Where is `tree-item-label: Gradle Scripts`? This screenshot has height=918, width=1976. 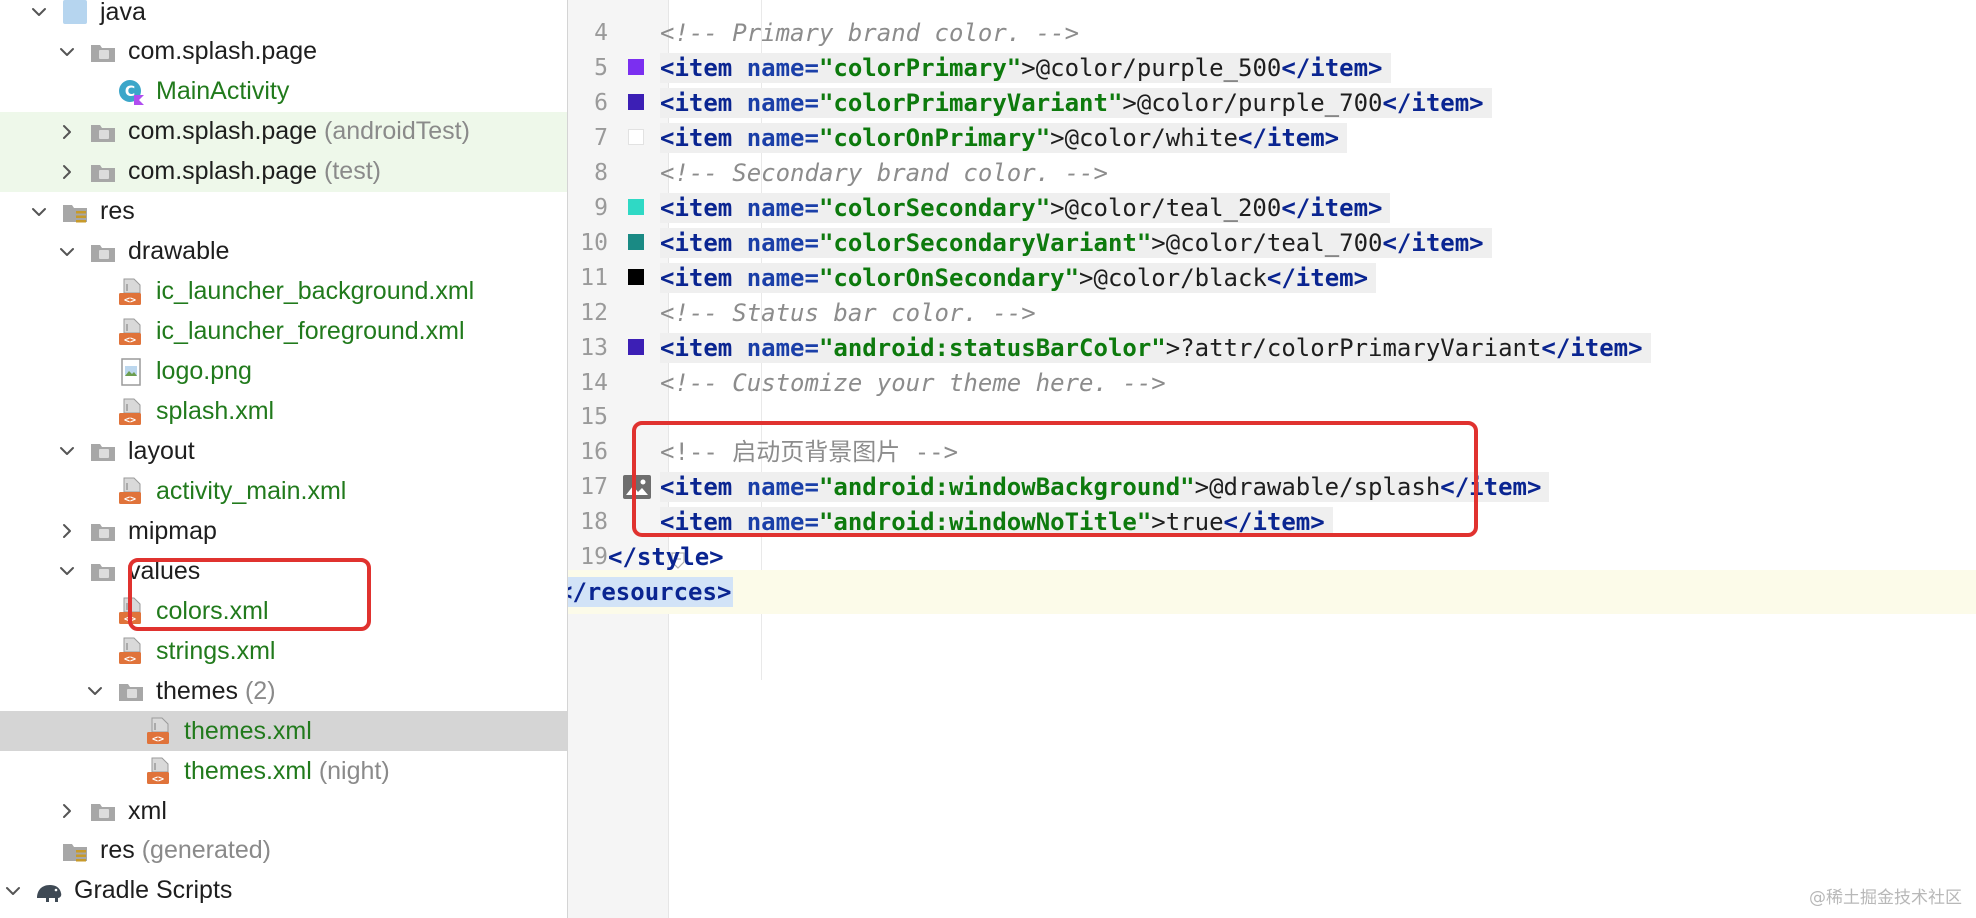 tree-item-label: Gradle Scripts is located at coordinates (153, 890).